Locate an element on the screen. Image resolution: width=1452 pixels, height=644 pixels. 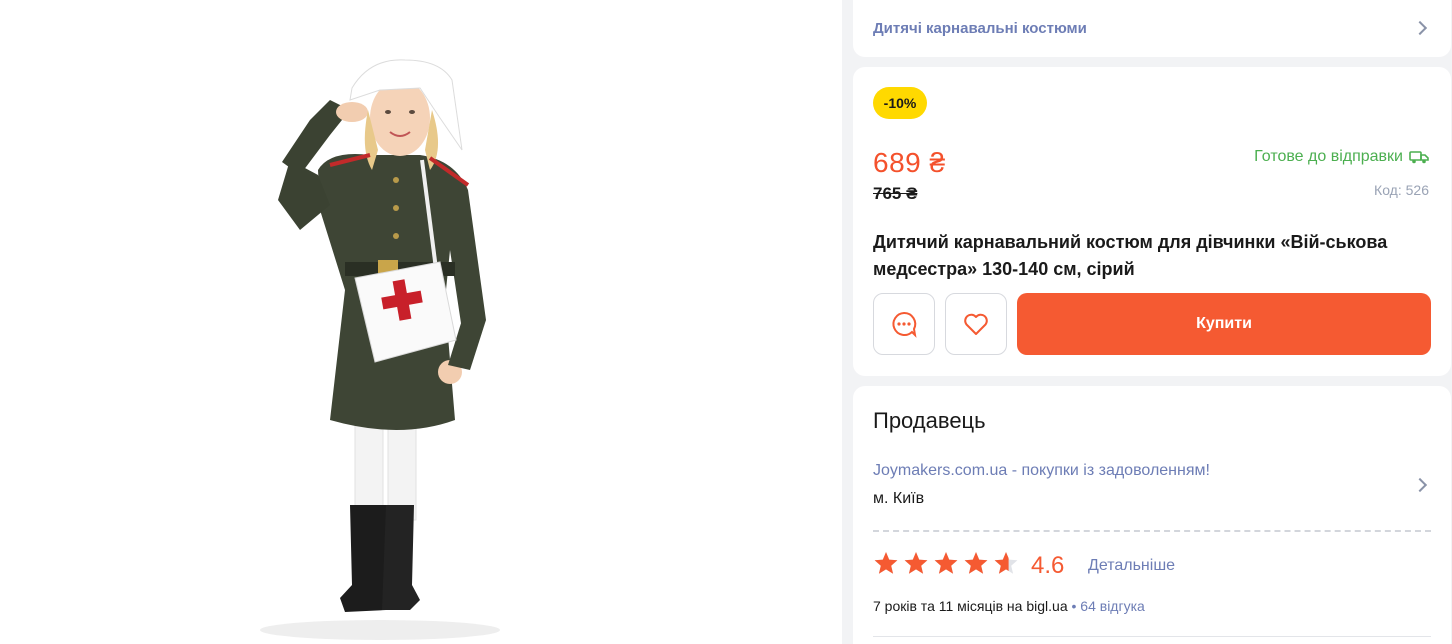
seller-city: м. Київ is located at coordinates (899, 498).